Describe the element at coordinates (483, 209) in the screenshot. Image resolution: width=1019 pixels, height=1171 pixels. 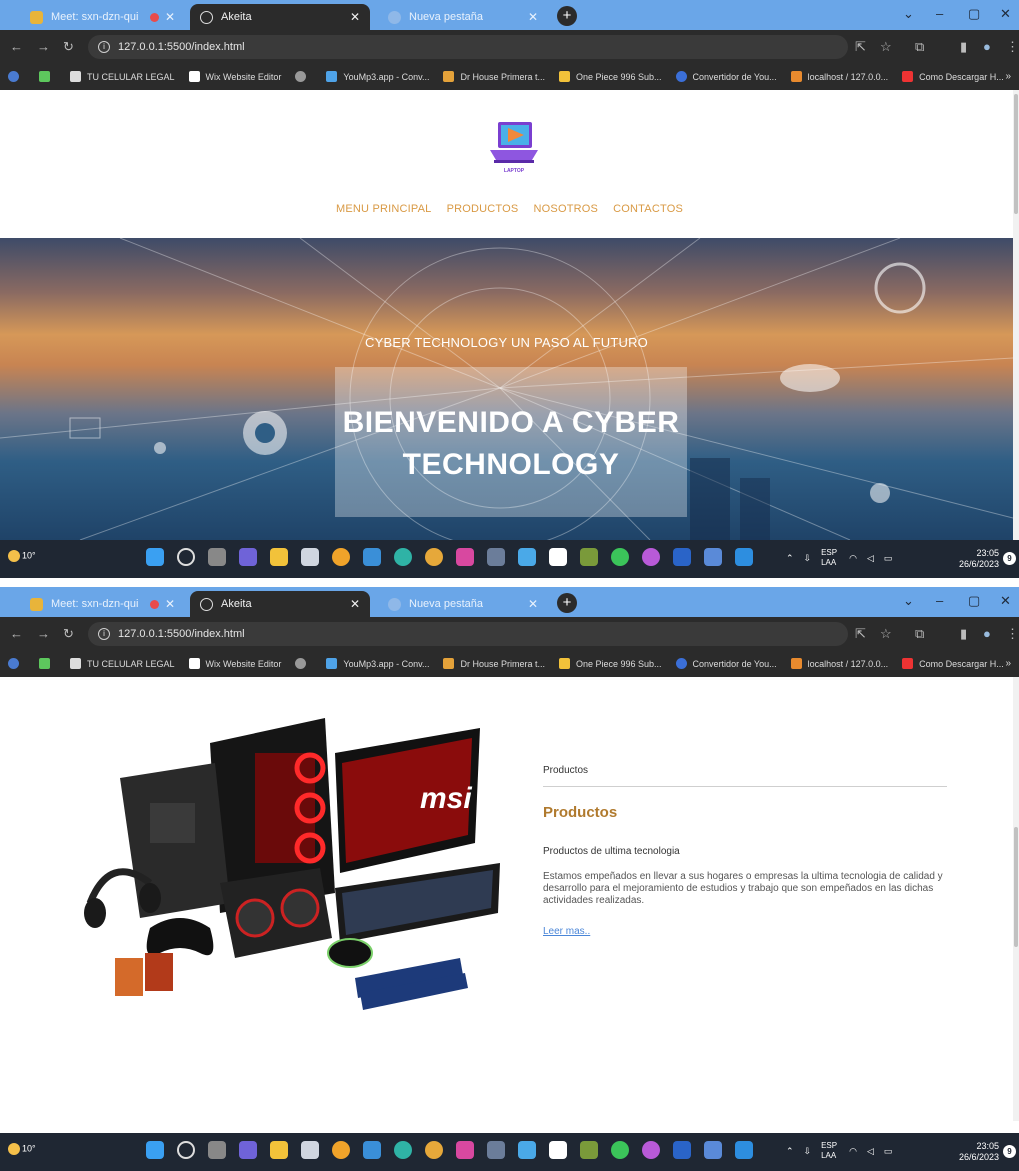
I see `nav-productos: PRODUCTOS` at that location.